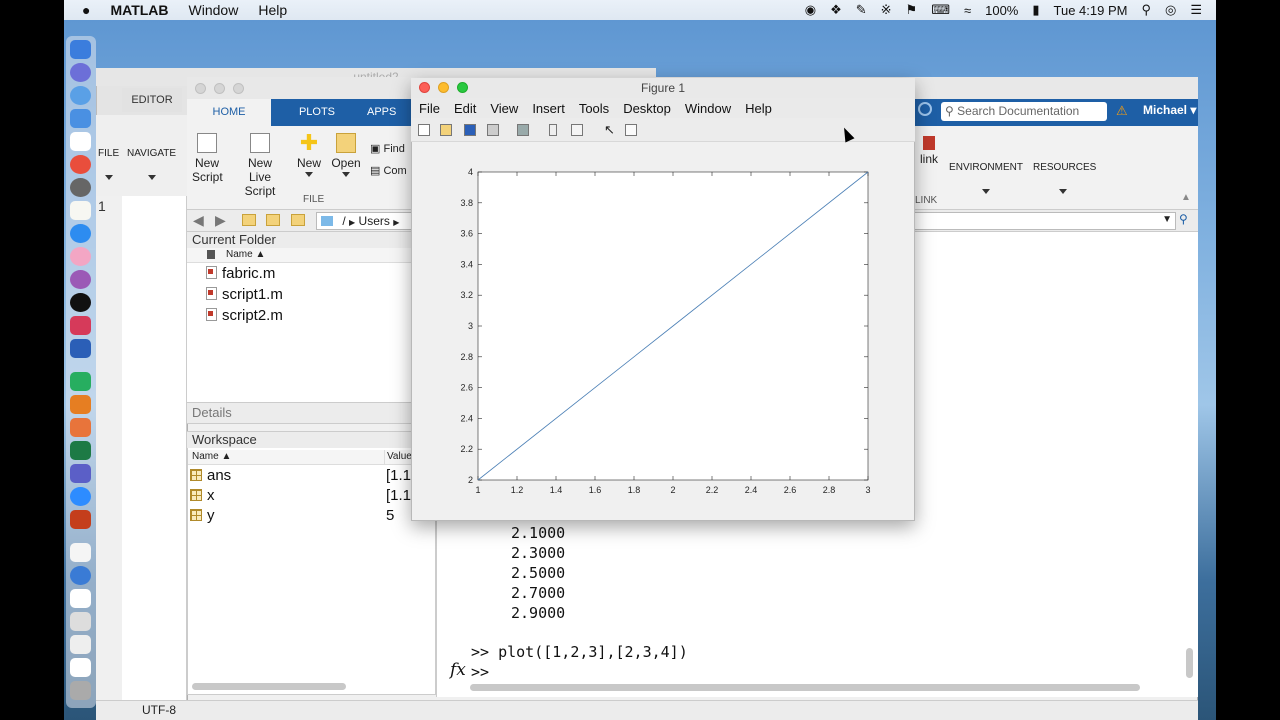 This screenshot has width=1280, height=720. What do you see at coordinates (80, 325) in the screenshot?
I see `app-icon` at bounding box center [80, 325].